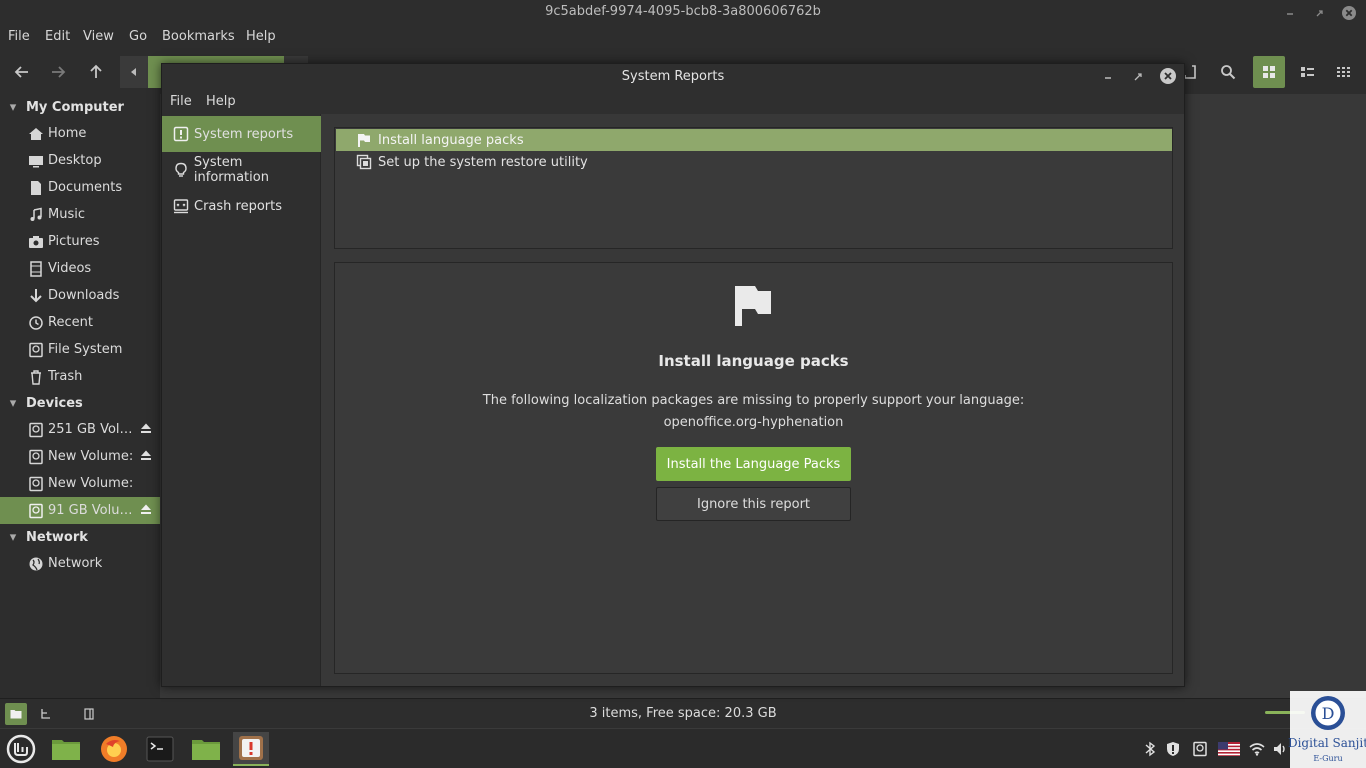  Describe the element at coordinates (134, 72) in the screenshot. I see `pathbar-scroll-left` at that location.